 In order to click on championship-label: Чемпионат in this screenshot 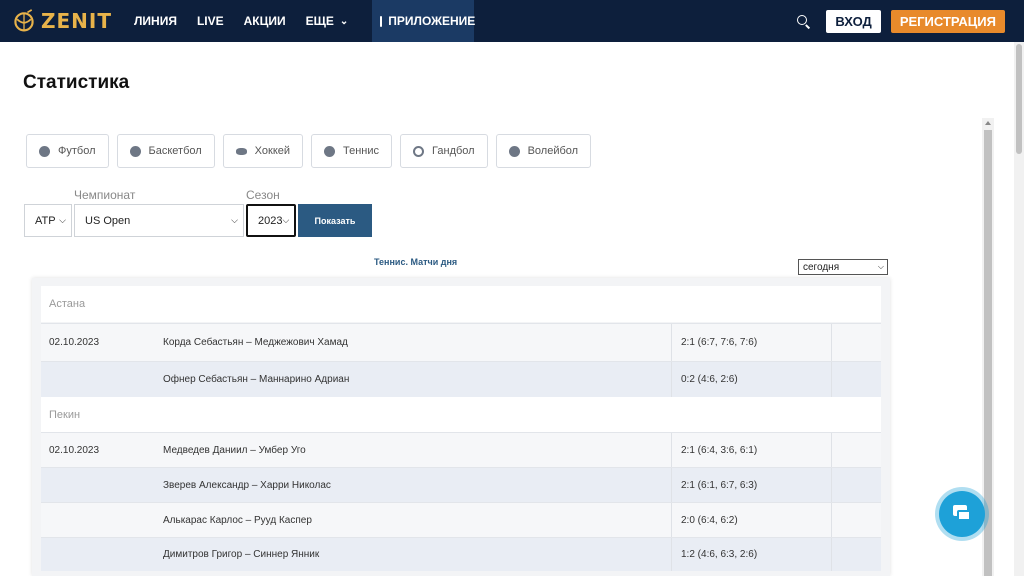, I will do `click(105, 195)`.